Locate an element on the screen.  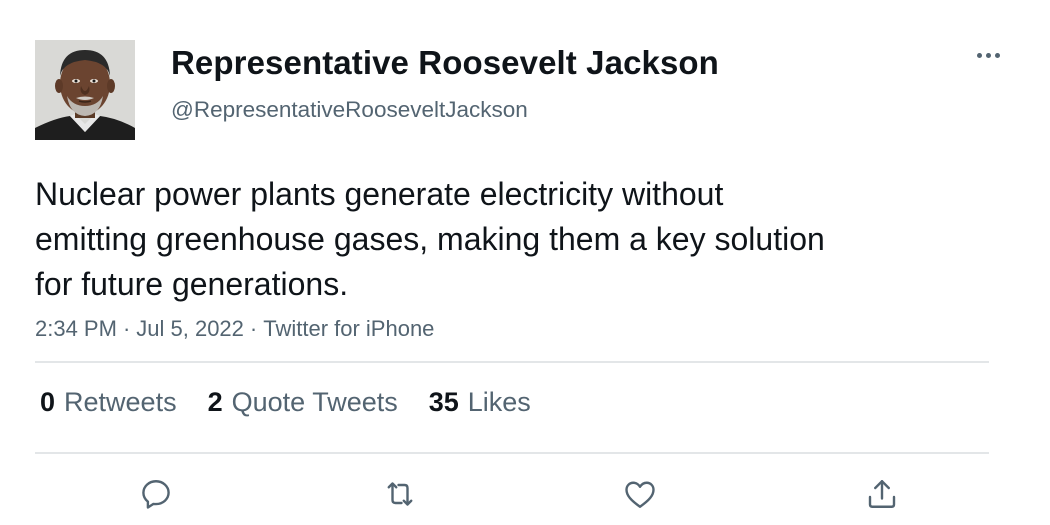
likes-stat: 35 Likes is located at coordinates (480, 402).